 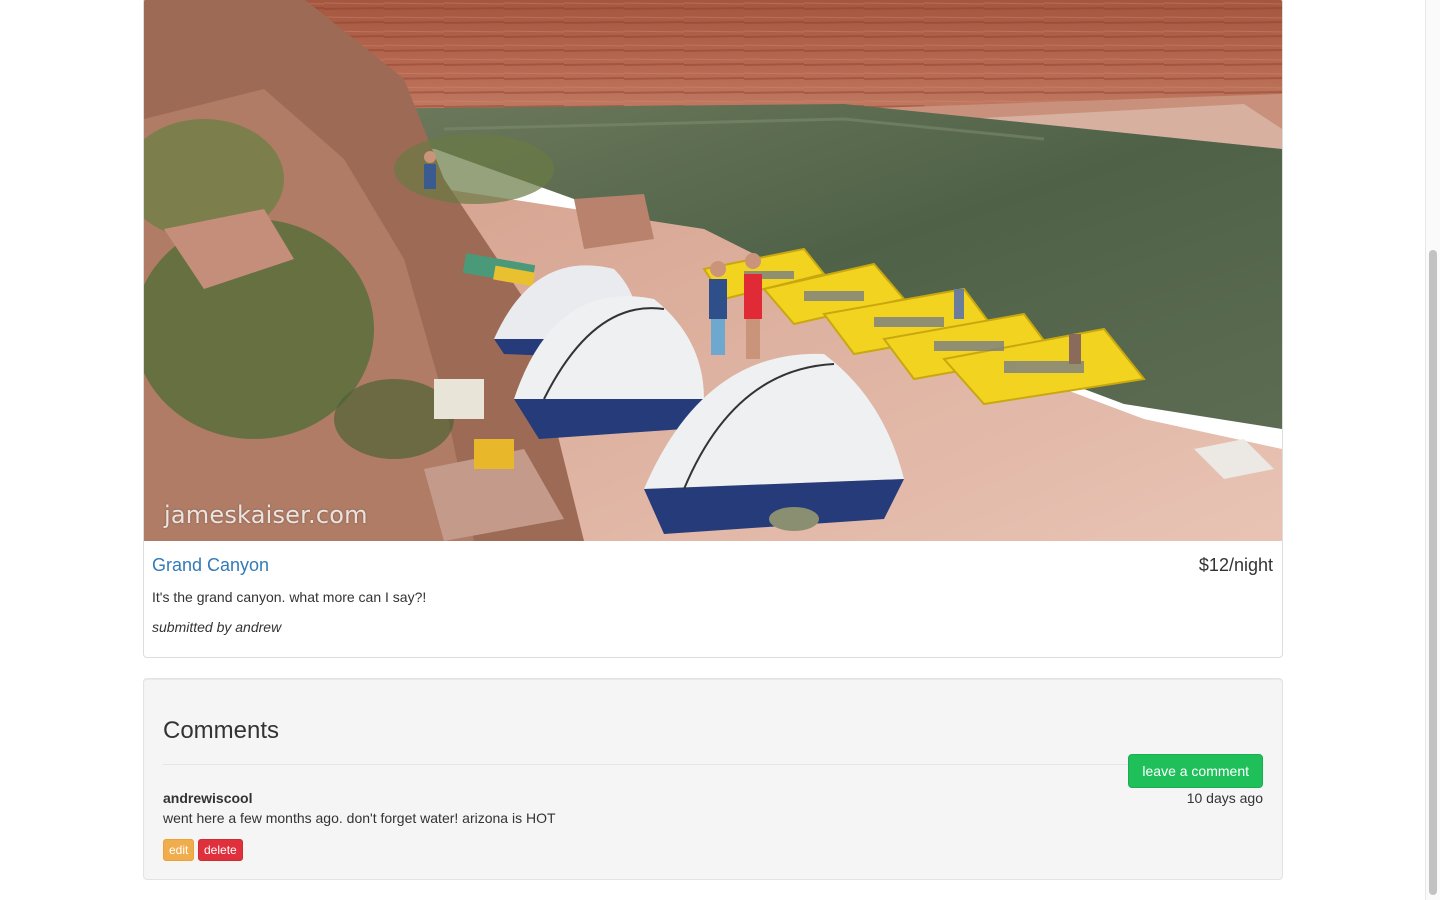 I want to click on photo-watermark: jameskaiser.com, so click(x=266, y=515).